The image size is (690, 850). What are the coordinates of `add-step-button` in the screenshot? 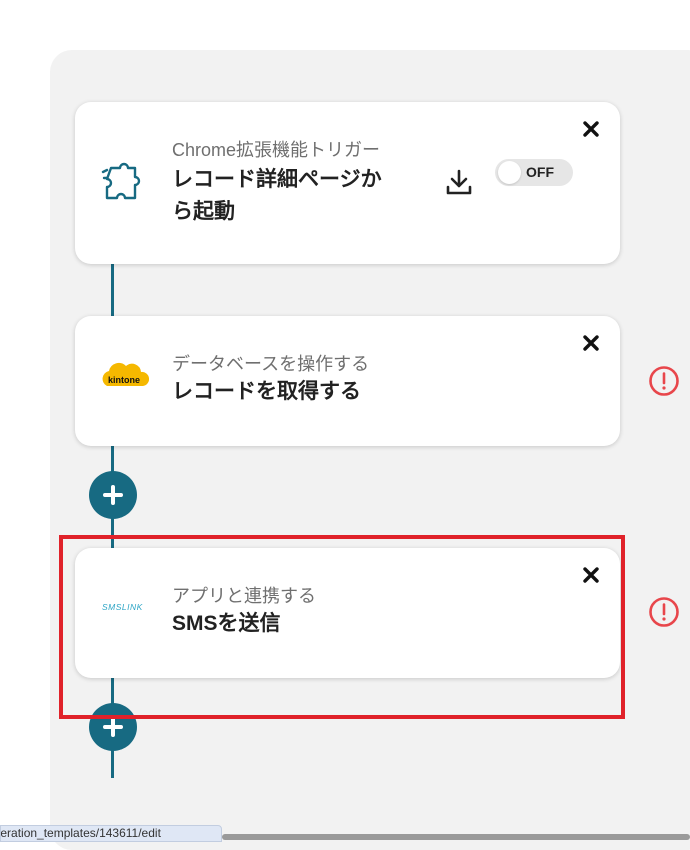 It's located at (113, 495).